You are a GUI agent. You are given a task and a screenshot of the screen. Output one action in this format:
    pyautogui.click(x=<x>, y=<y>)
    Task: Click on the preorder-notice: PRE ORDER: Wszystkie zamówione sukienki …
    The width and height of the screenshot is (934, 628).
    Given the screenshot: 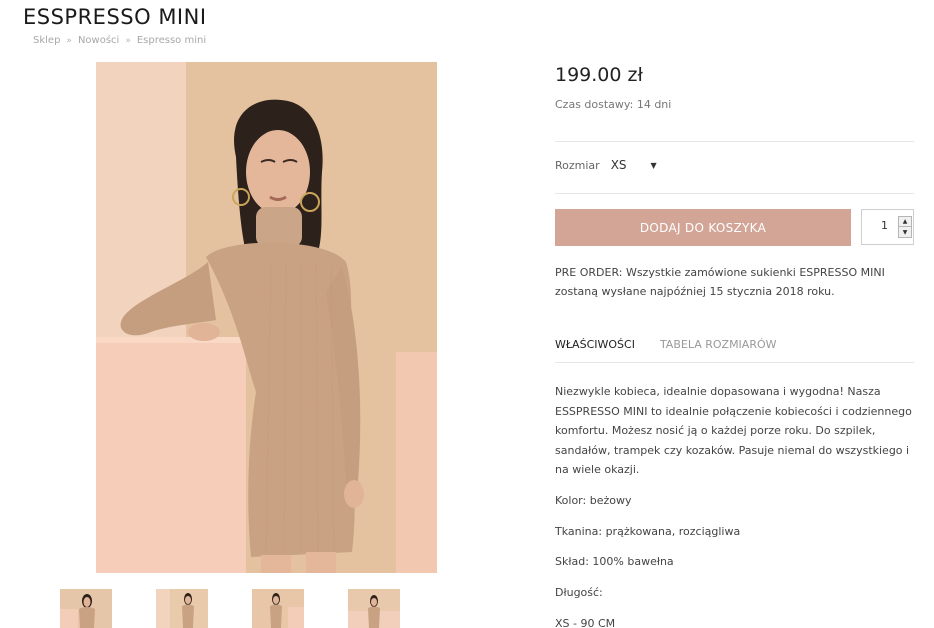 What is the action you would take?
    pyautogui.click(x=720, y=282)
    